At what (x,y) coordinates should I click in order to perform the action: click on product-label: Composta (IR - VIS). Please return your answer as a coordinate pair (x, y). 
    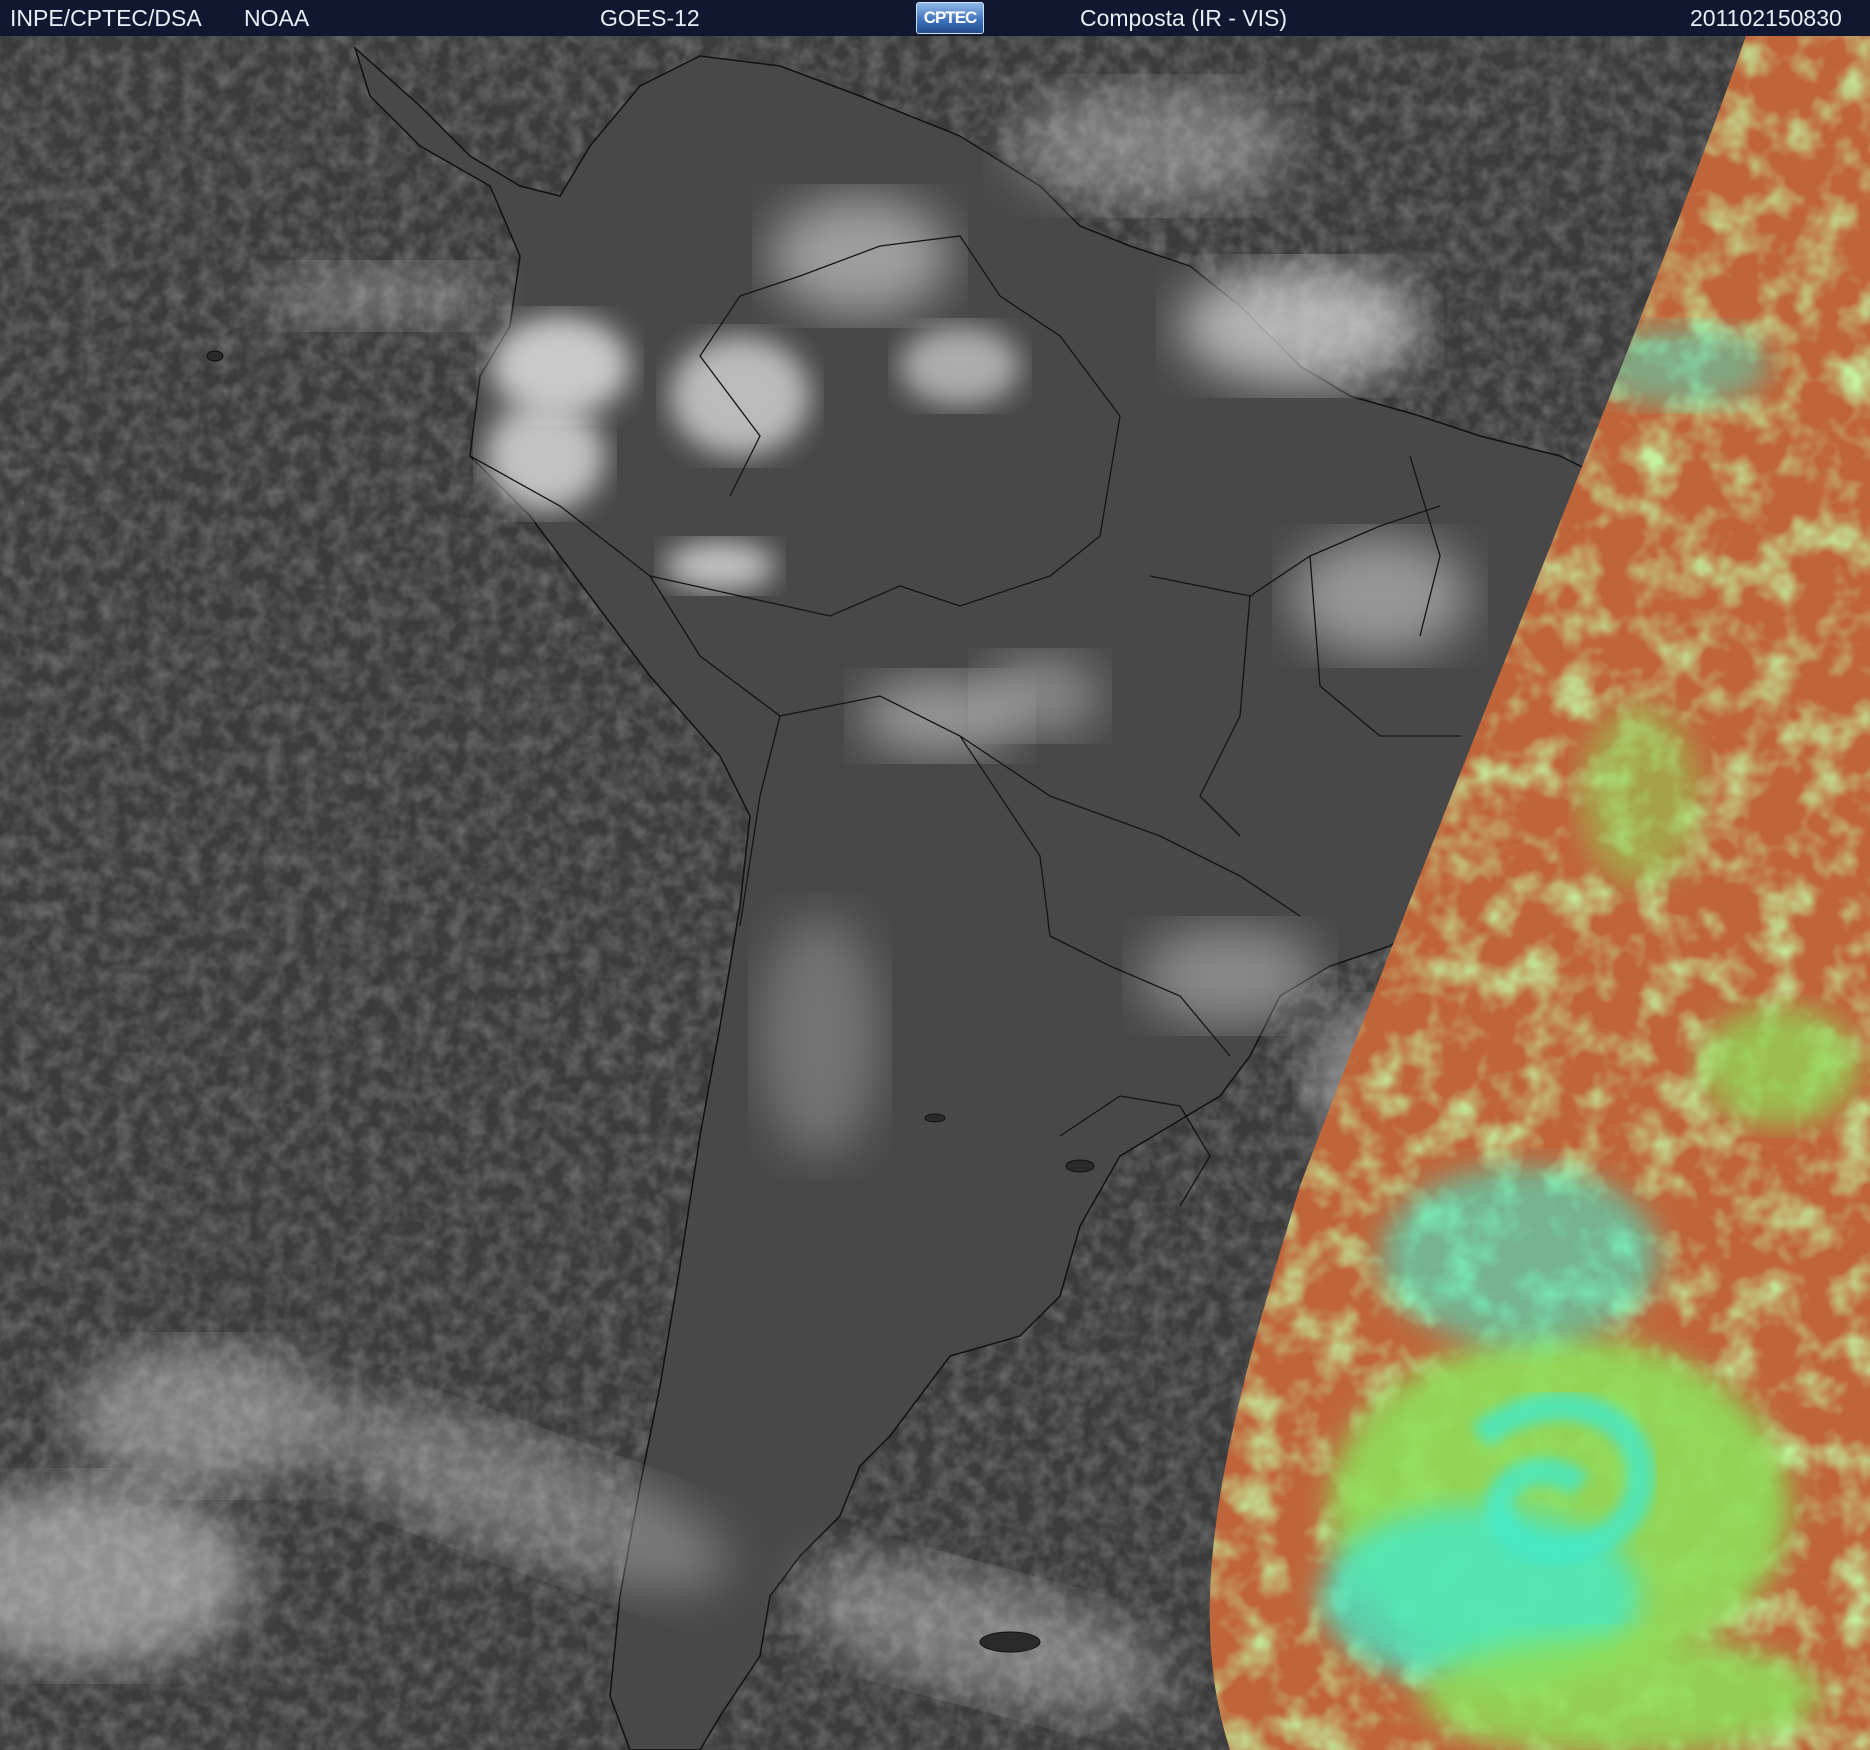
    Looking at the image, I should click on (1184, 18).